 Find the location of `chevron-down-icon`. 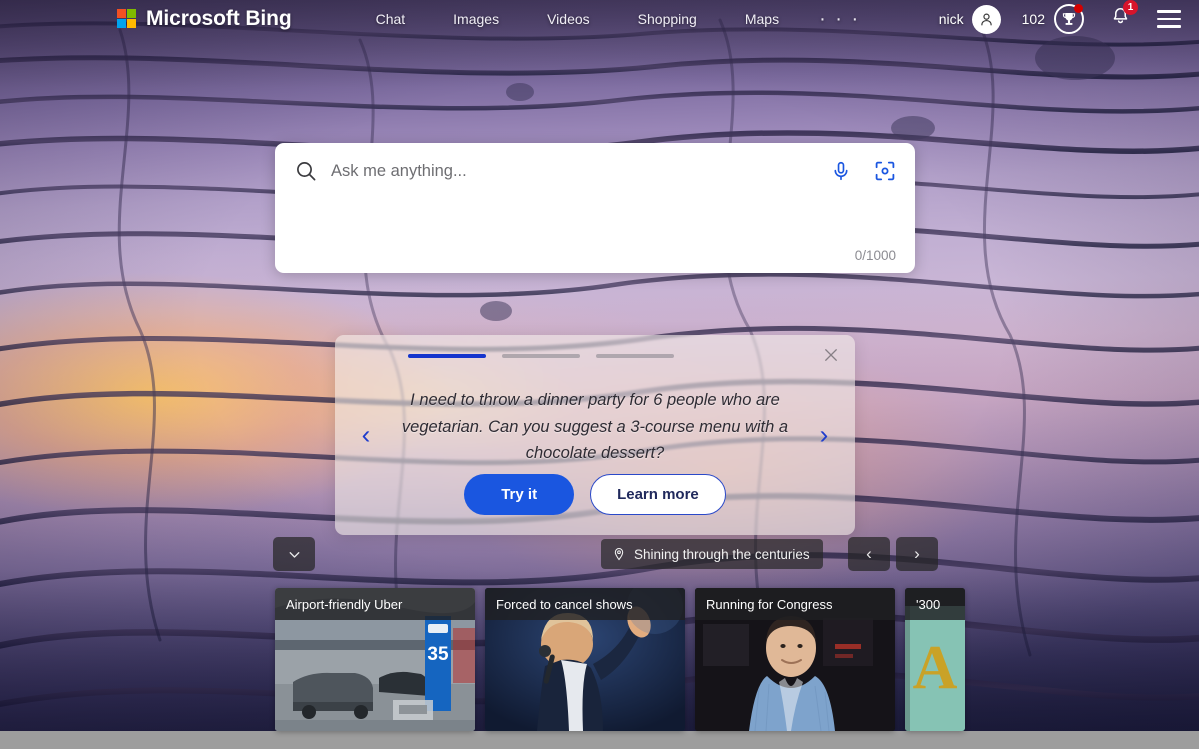

chevron-down-icon is located at coordinates (294, 554).